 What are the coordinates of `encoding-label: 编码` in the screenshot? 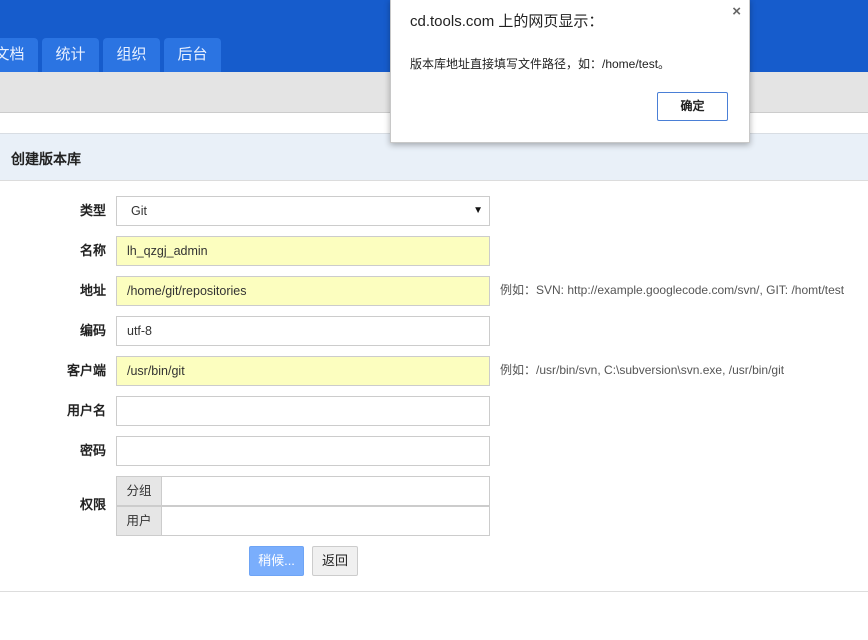 It's located at (92, 330).